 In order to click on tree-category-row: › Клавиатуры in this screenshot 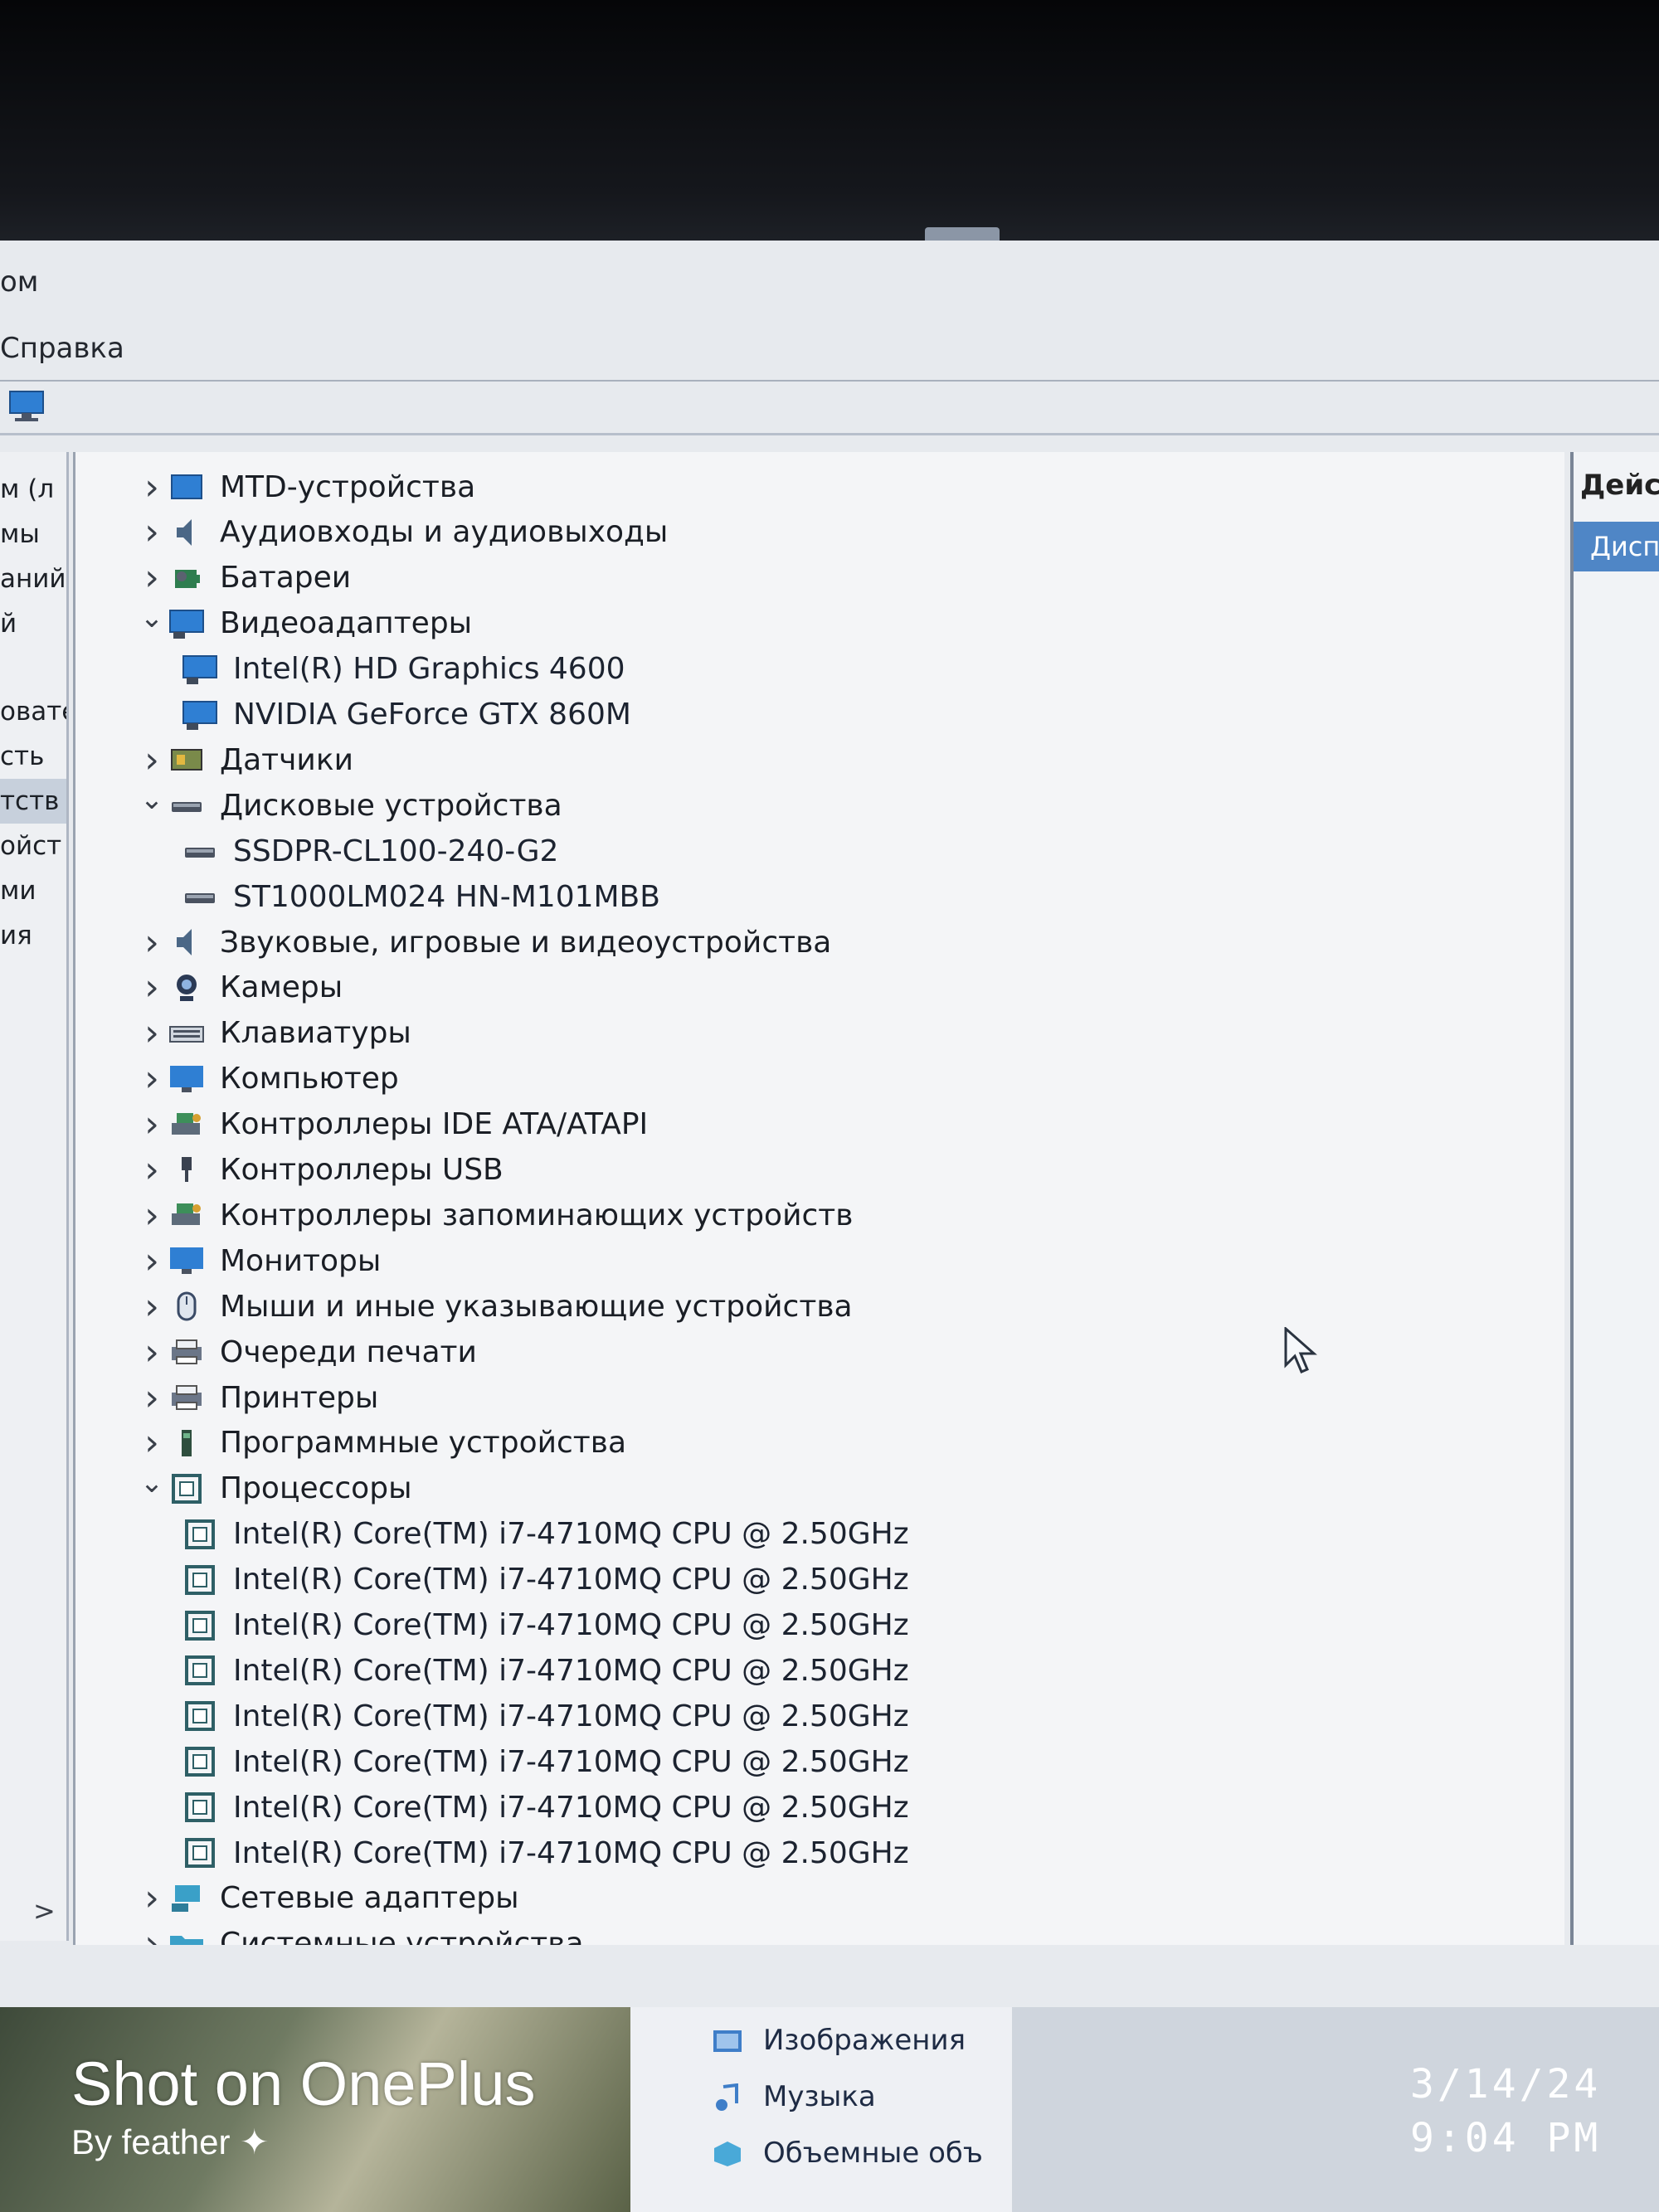, I will do `click(273, 1033)`.